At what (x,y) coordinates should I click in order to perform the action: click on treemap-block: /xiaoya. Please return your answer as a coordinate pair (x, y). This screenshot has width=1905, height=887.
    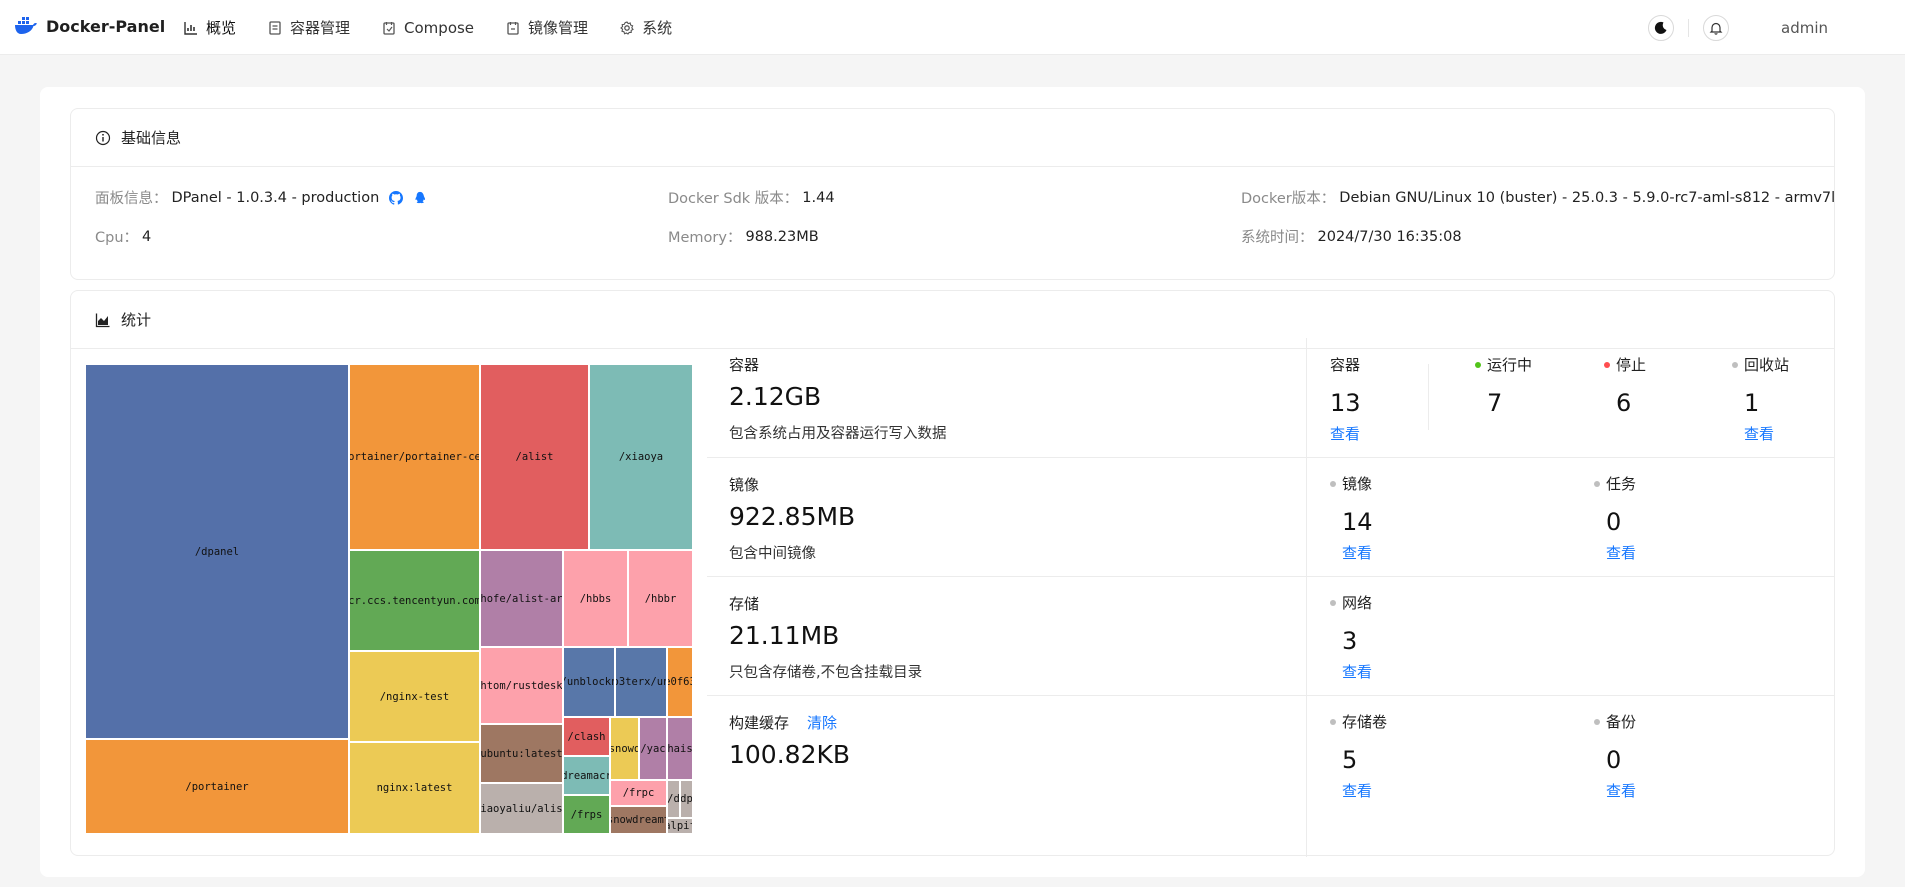
    Looking at the image, I should click on (641, 457).